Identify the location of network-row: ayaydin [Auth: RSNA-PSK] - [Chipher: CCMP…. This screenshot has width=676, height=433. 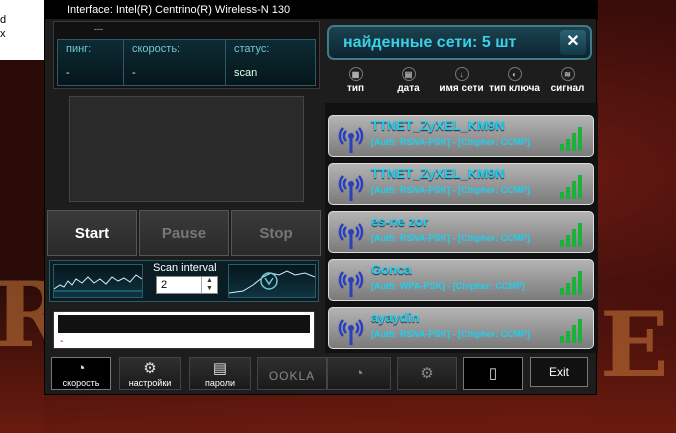
(461, 328).